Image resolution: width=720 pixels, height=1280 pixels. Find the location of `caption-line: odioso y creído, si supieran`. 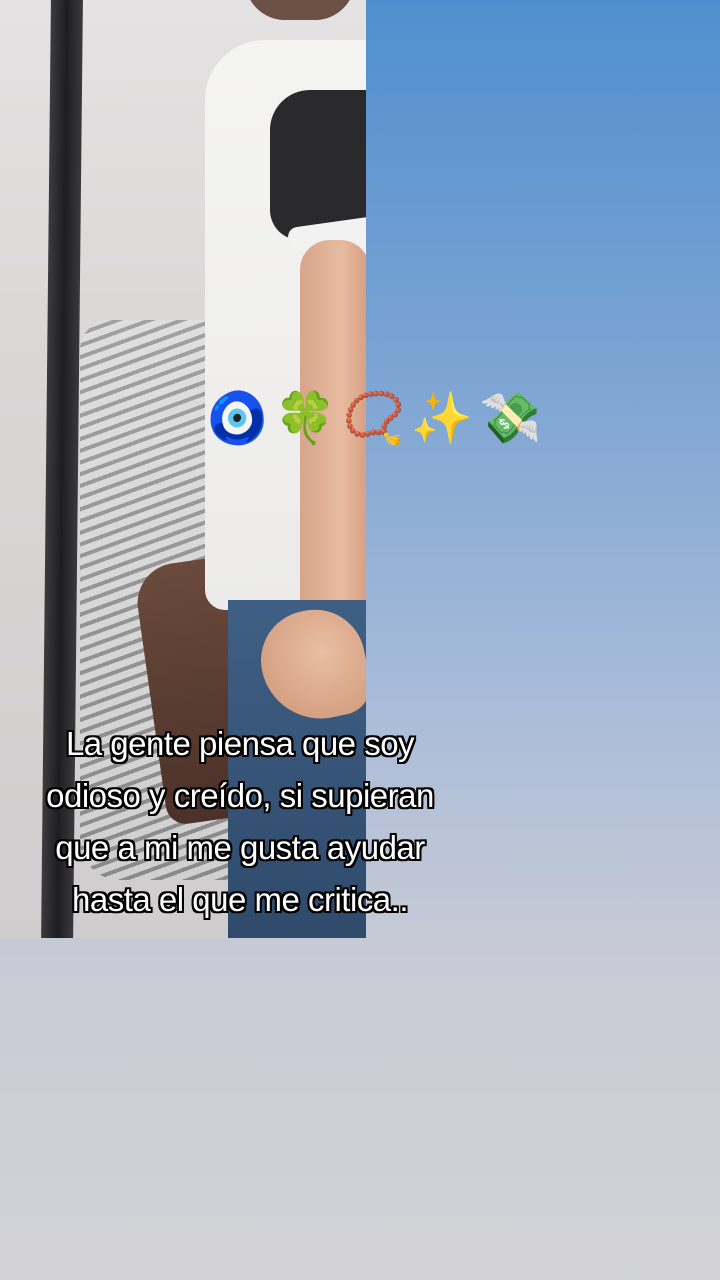

caption-line: odioso y creído, si supieran is located at coordinates (240, 795).